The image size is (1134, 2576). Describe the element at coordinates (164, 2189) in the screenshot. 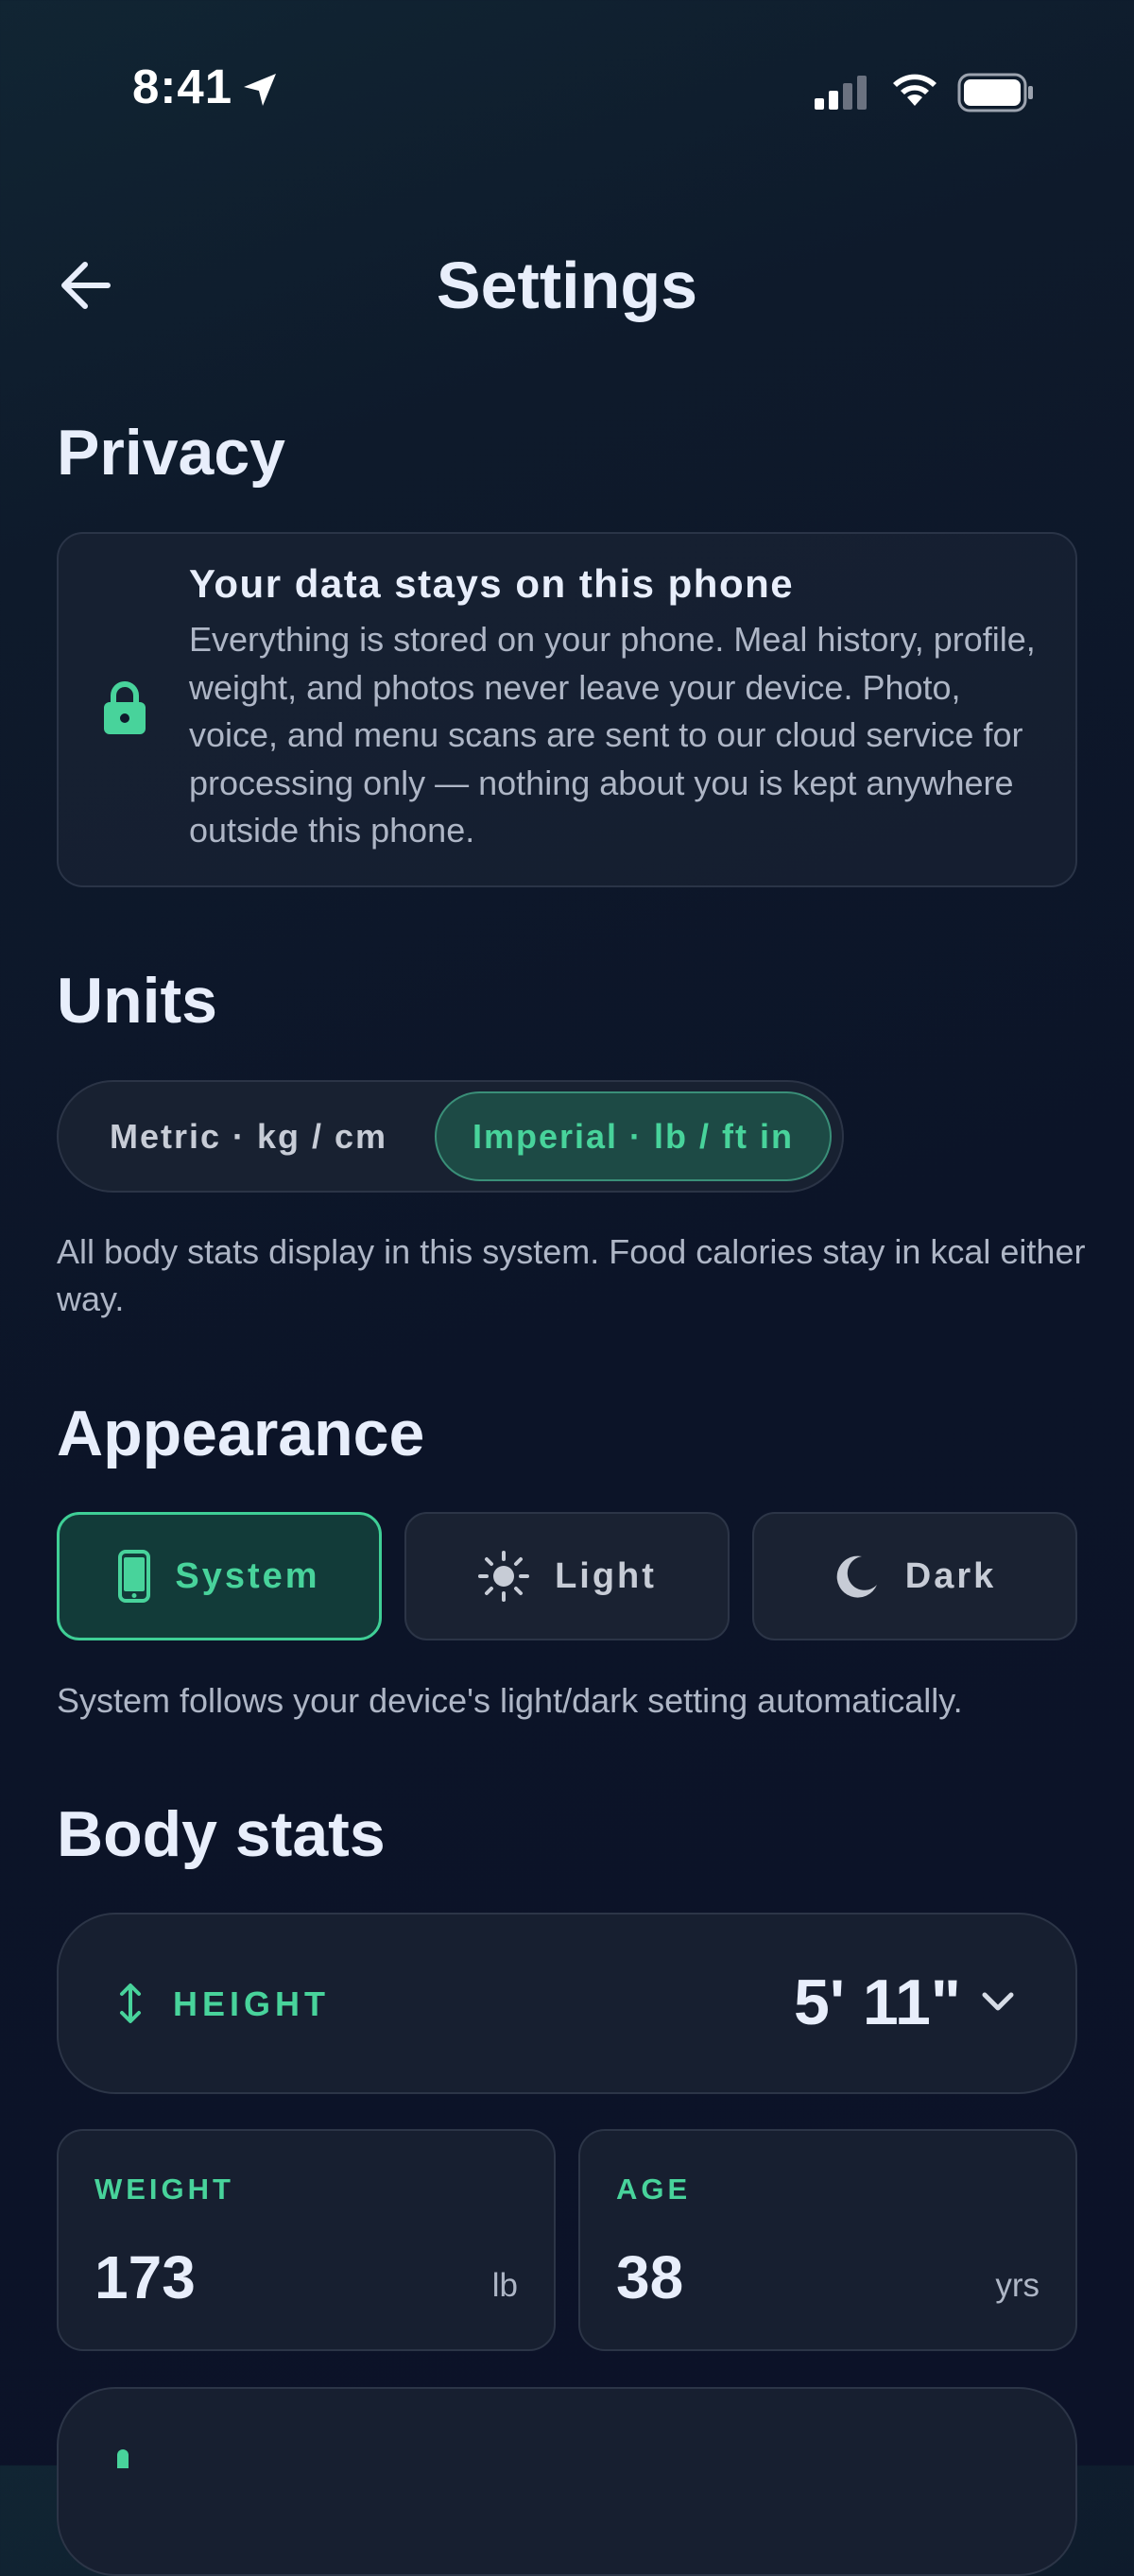

I see `weight-label: WEIGHT` at that location.